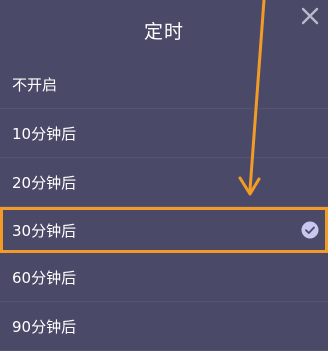  I want to click on option-label: 不开启, so click(35, 84).